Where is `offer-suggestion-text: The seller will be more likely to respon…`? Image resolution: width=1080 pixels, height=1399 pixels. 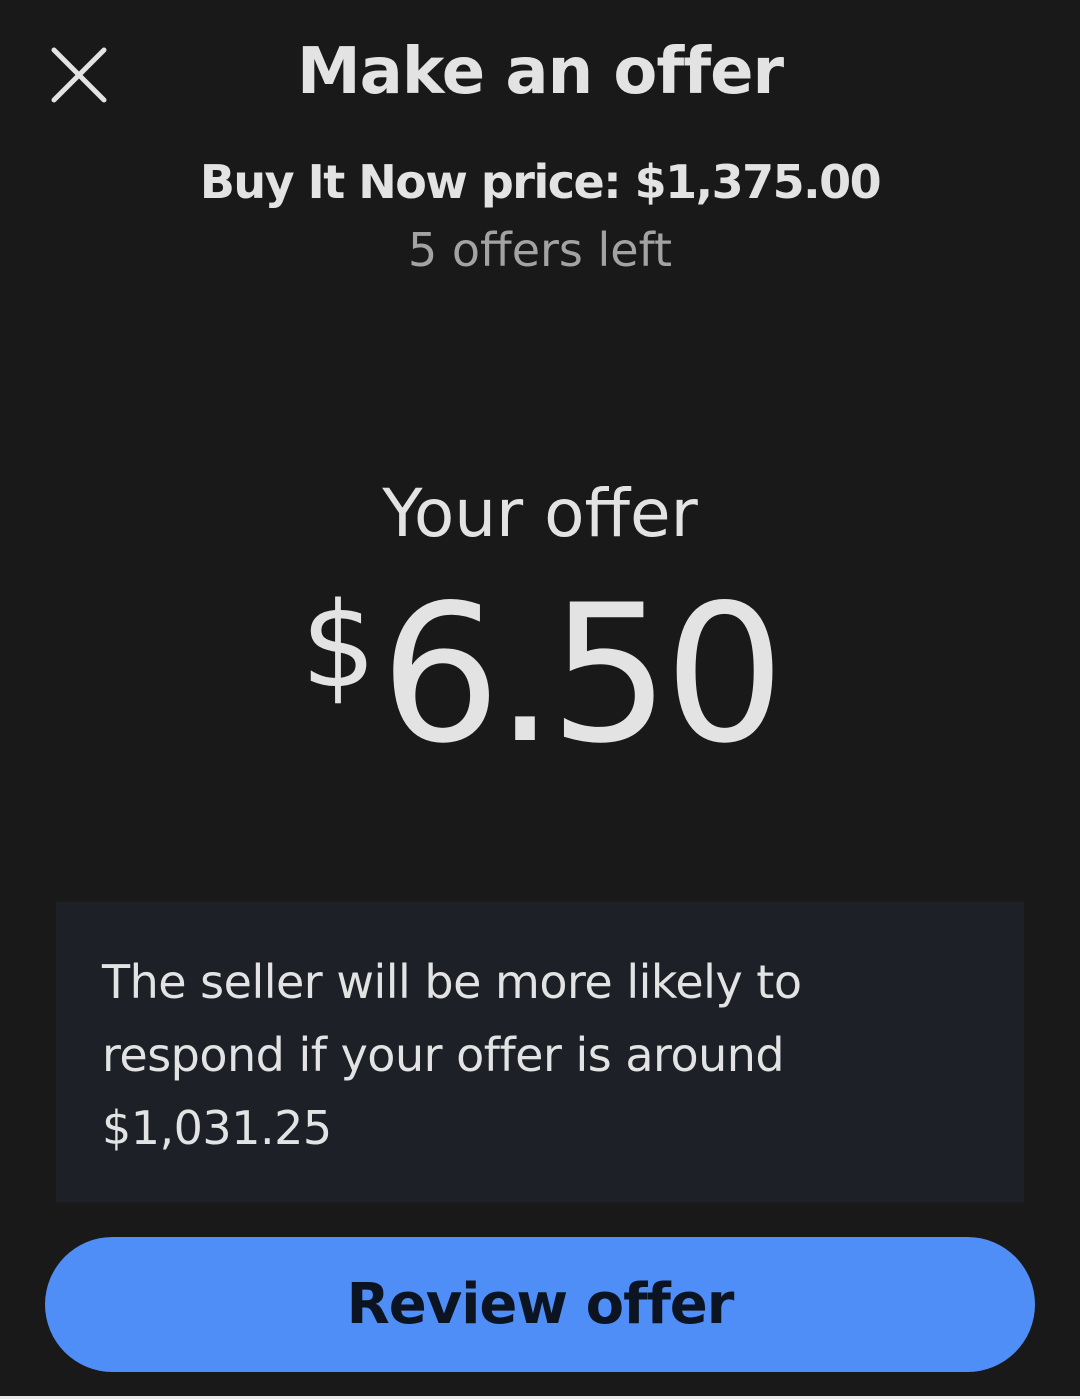
offer-suggestion-text: The seller will be more likely to respon… is located at coordinates (452, 1055).